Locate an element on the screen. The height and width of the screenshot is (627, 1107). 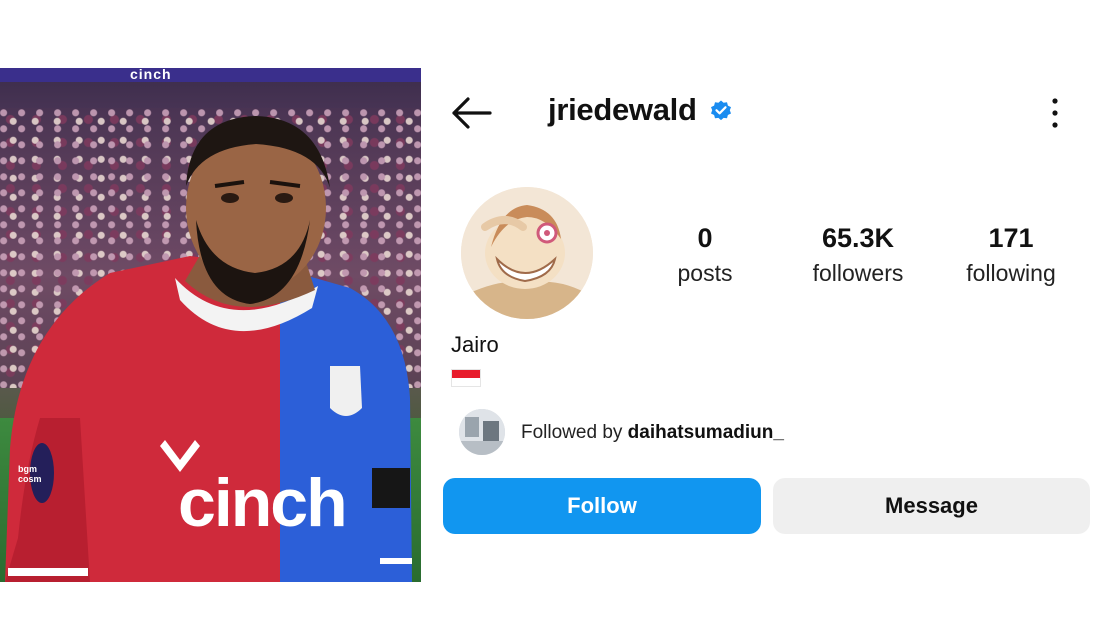
followed-by-prefix: Followed by is located at coordinates (574, 432).